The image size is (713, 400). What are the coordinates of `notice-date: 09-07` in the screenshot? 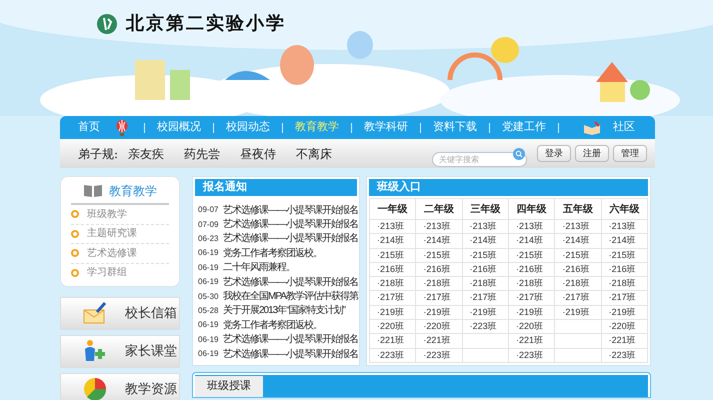 It's located at (209, 210).